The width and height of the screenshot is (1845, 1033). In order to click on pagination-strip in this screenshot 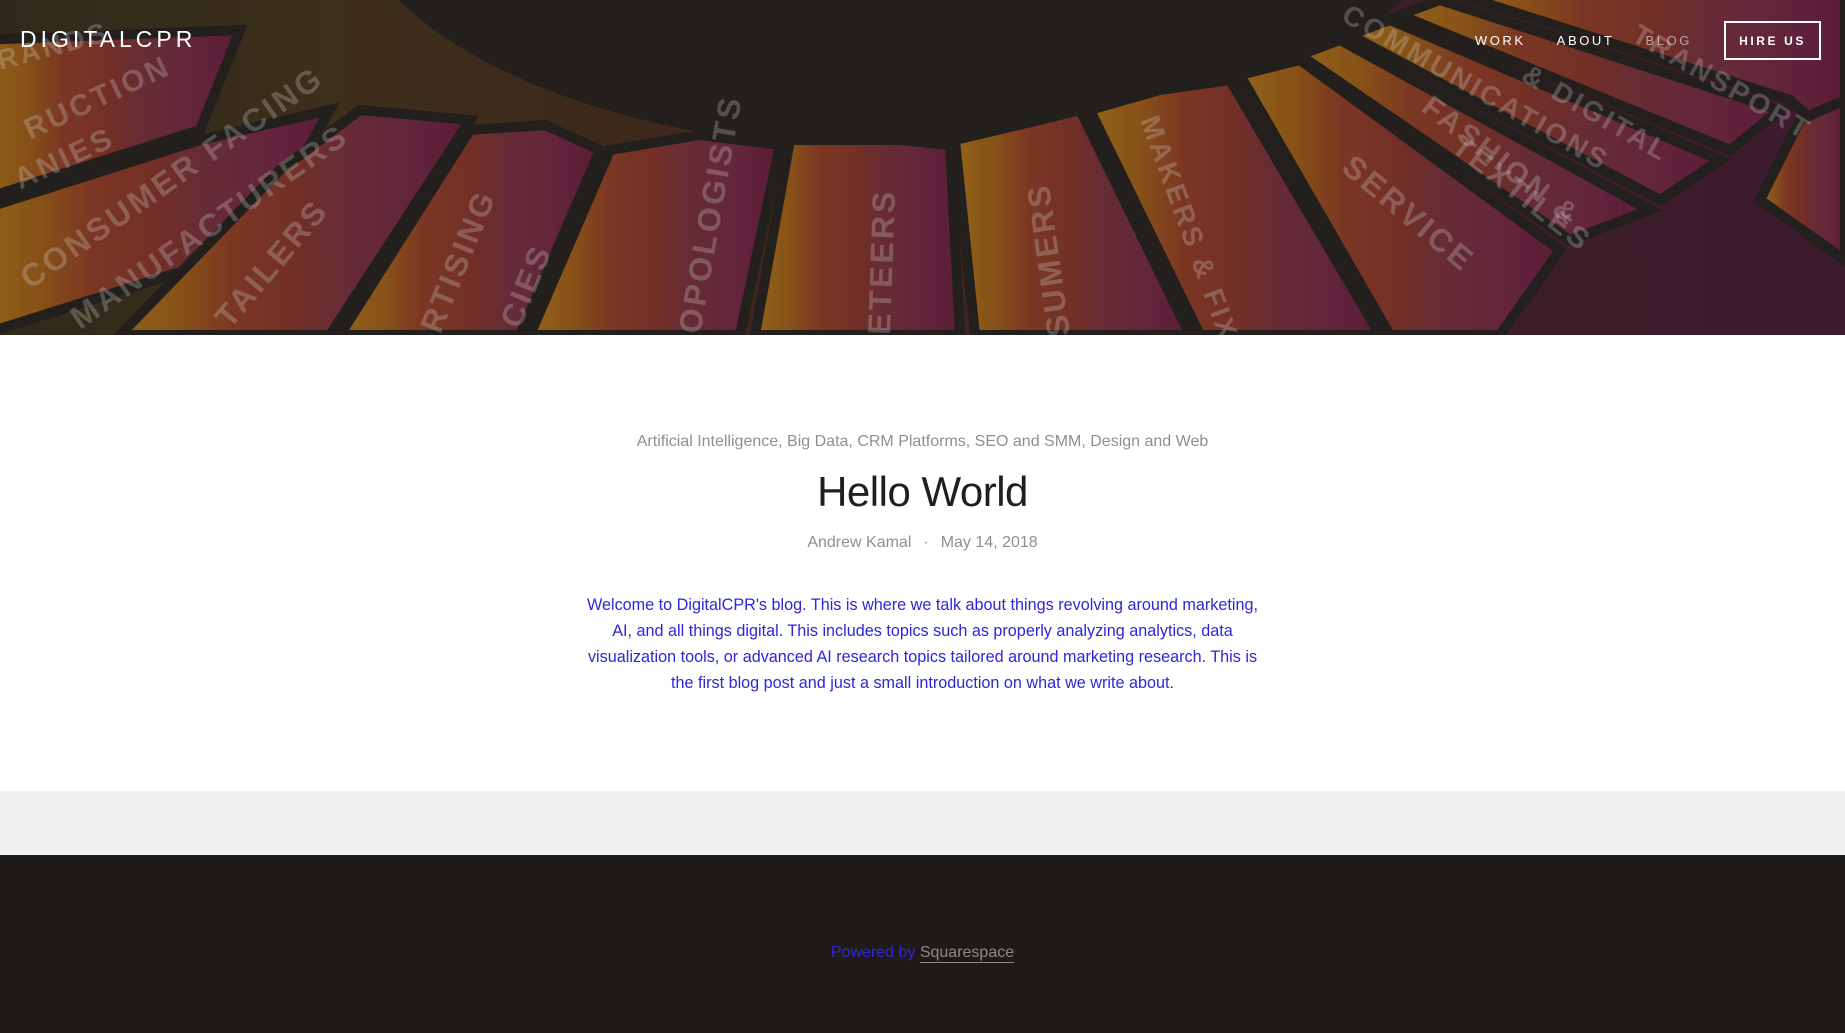, I will do `click(922, 823)`.